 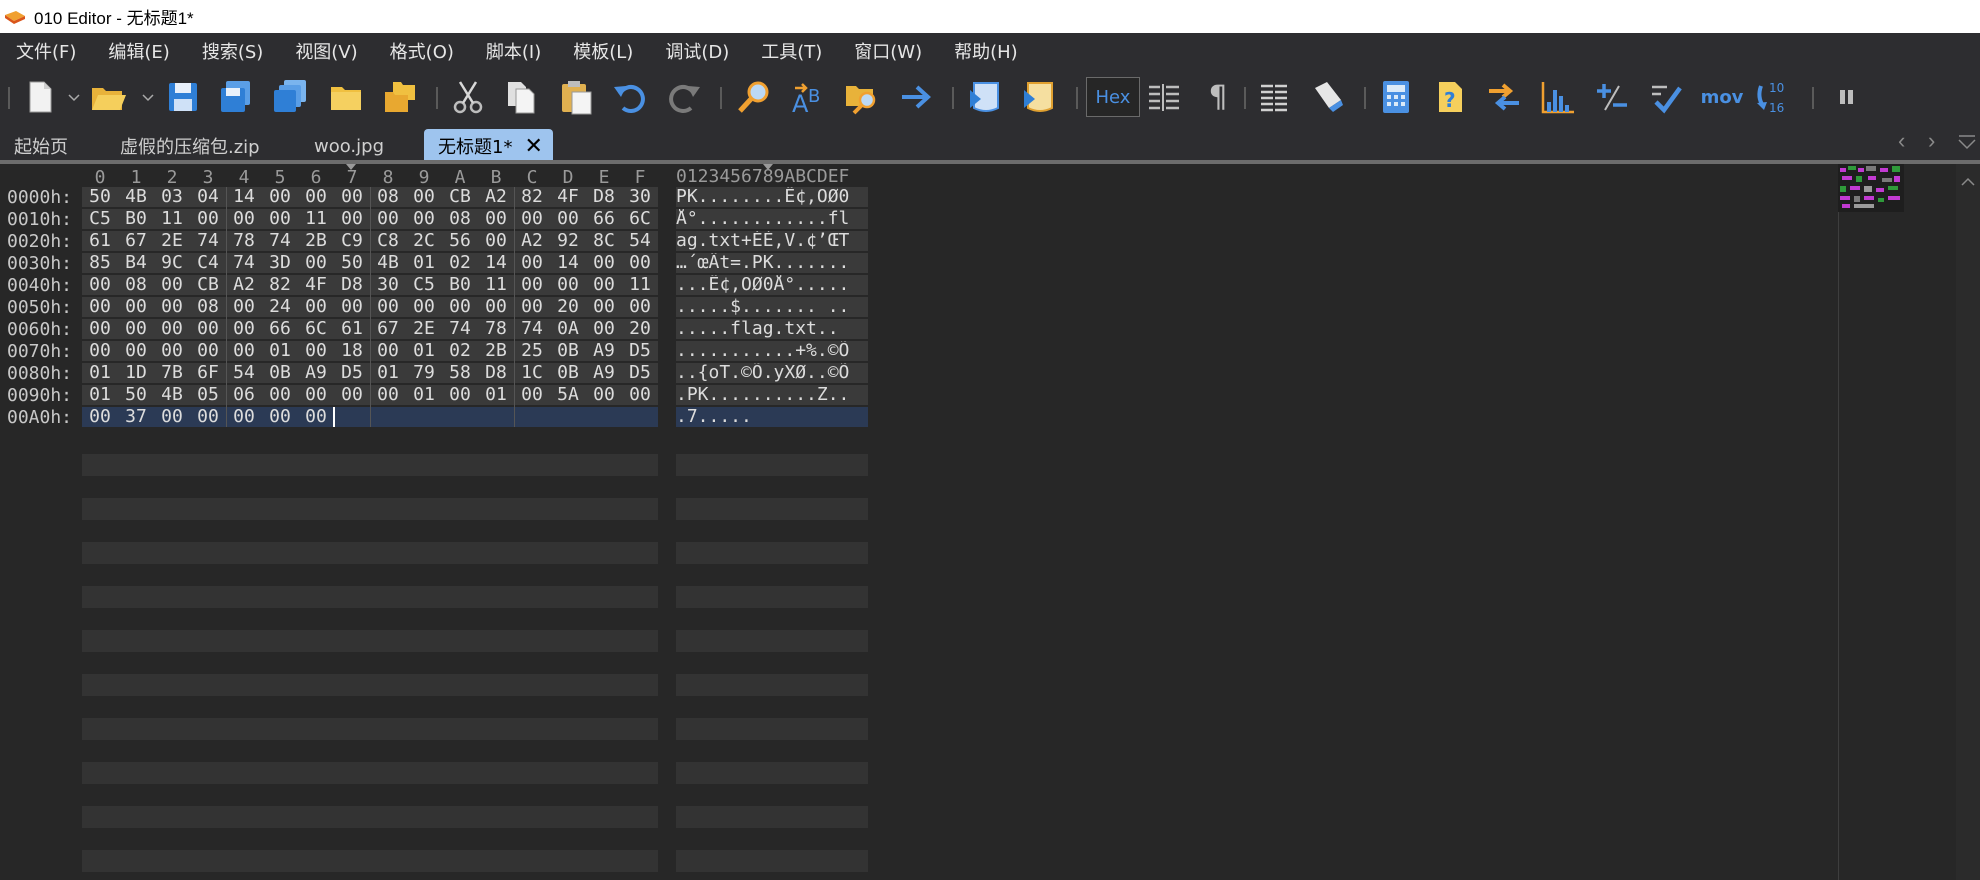 What do you see at coordinates (244, 373) in the screenshot?
I see `hex-byte: 54` at bounding box center [244, 373].